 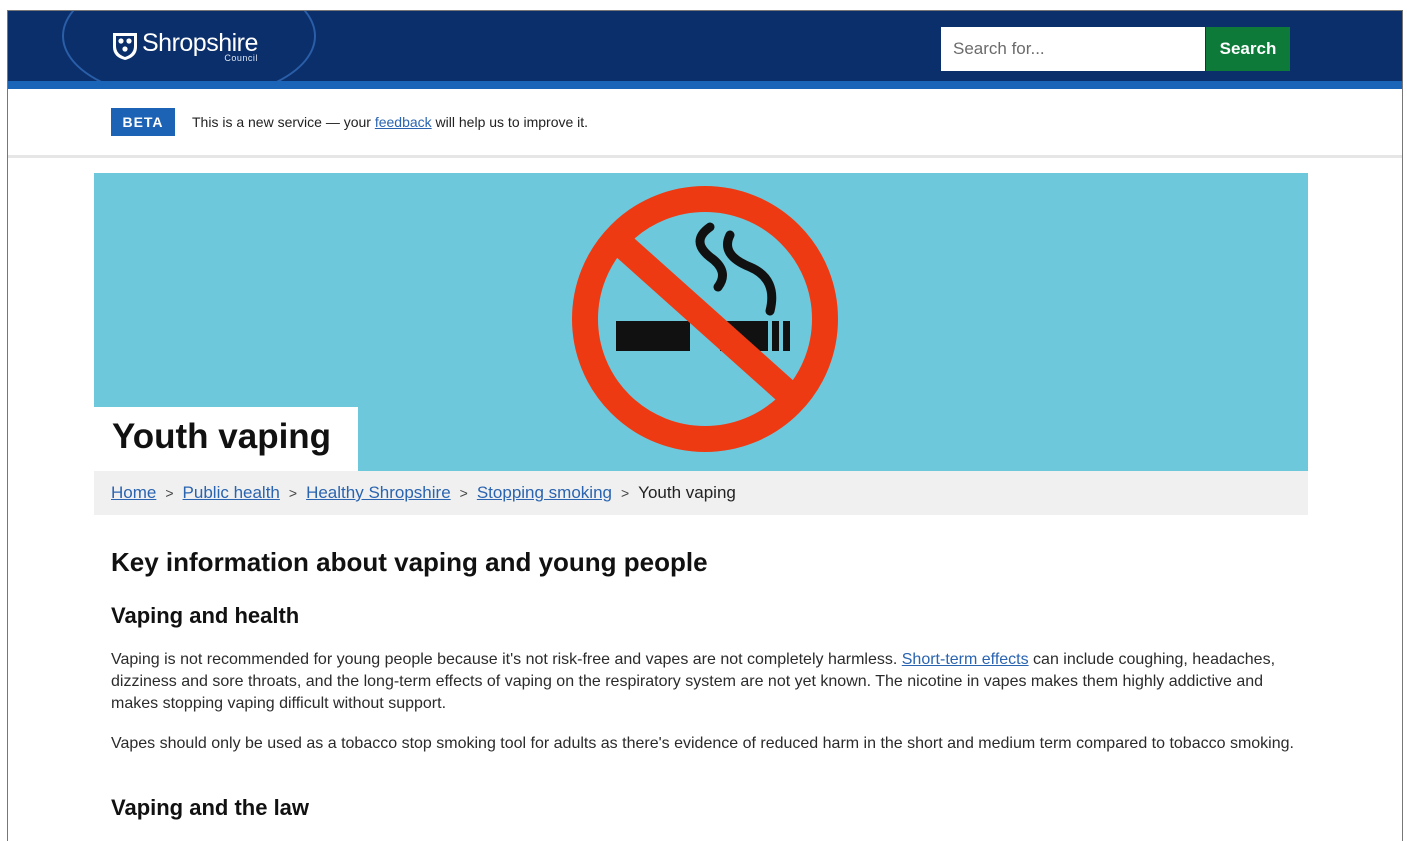 I want to click on no-smoking-icon, so click(x=705, y=319).